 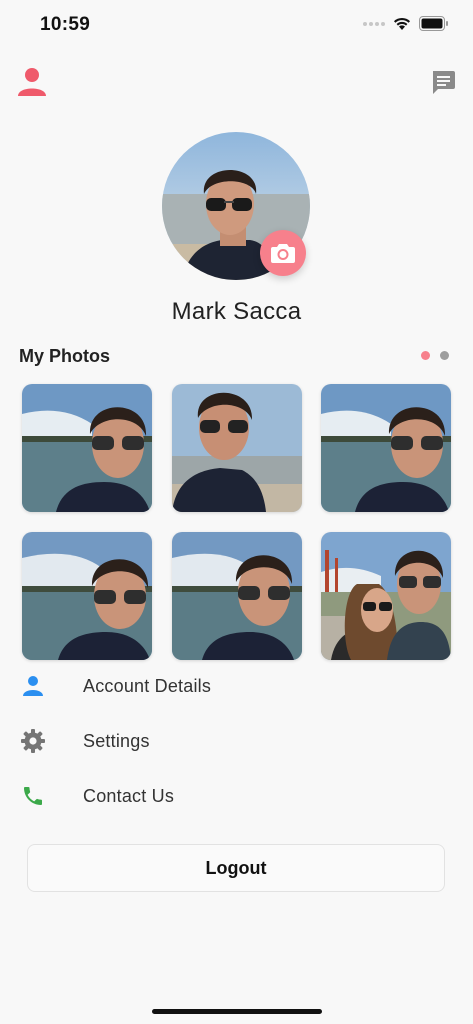 I want to click on logout-button: Logout, so click(x=236, y=868).